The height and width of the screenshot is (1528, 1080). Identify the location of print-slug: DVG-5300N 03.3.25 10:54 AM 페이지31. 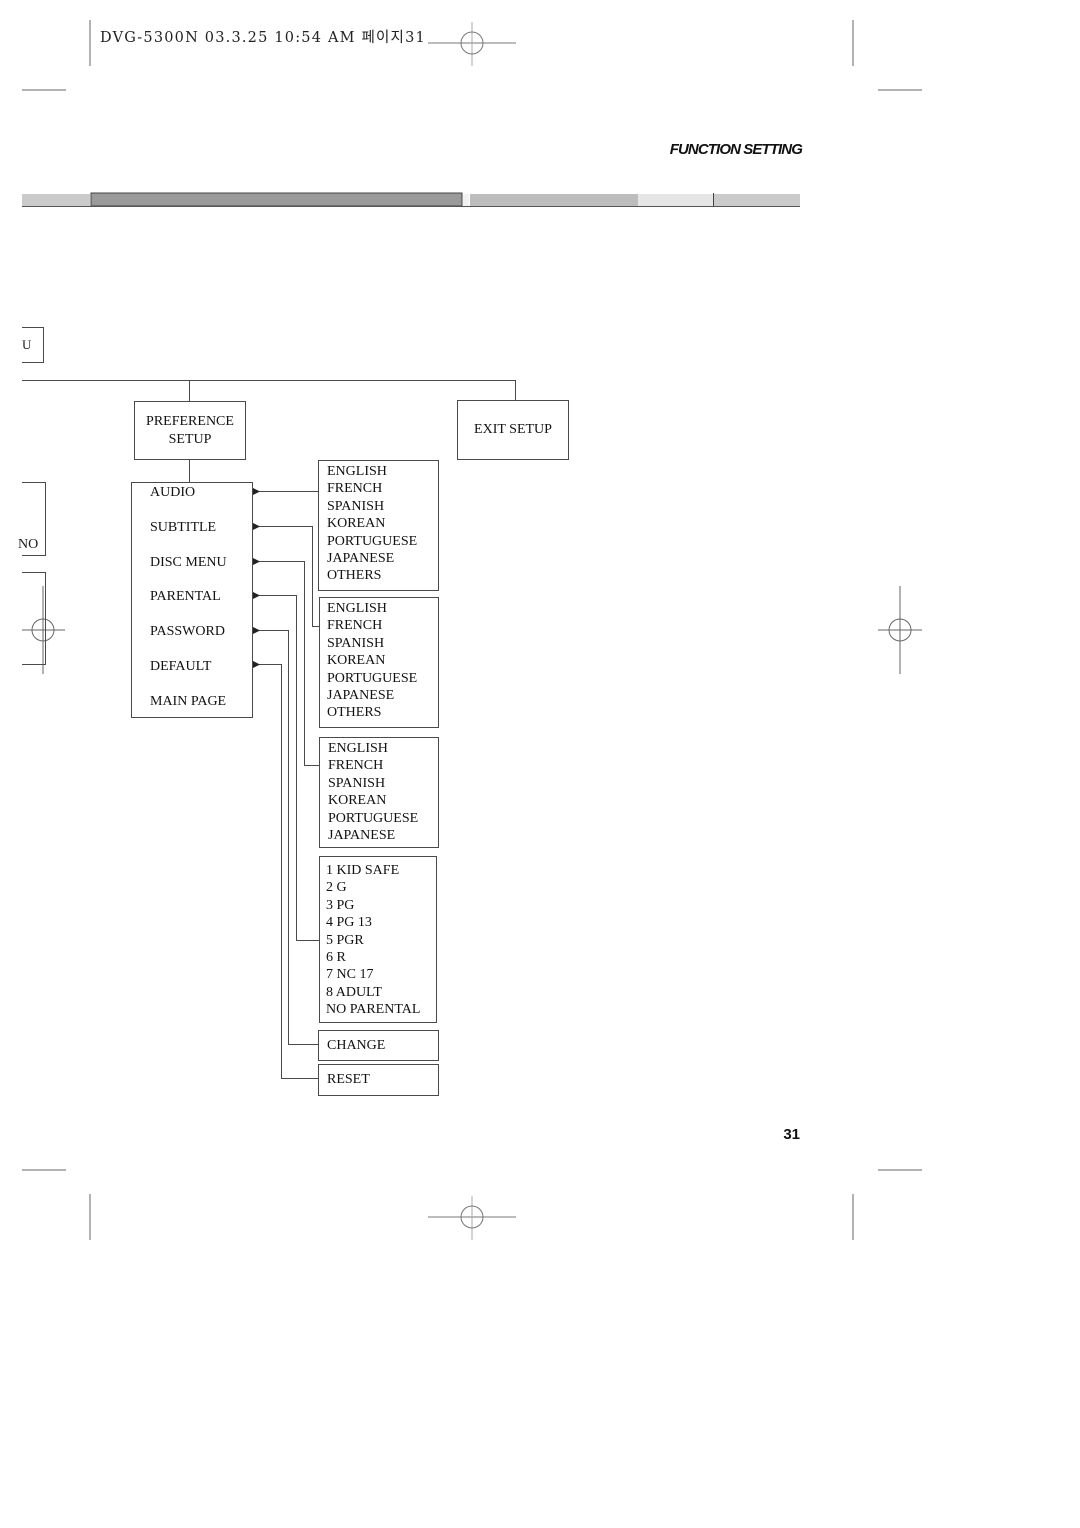
(263, 38).